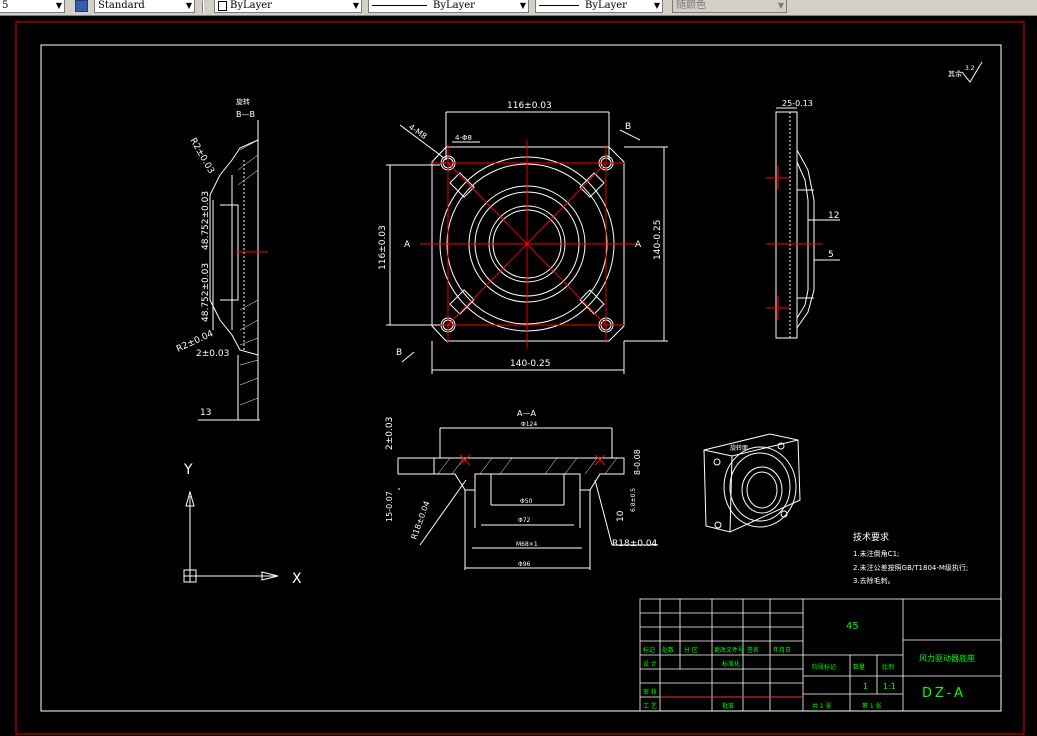 The width and height of the screenshot is (1037, 736). I want to click on r-design: 设 计, so click(650, 664).